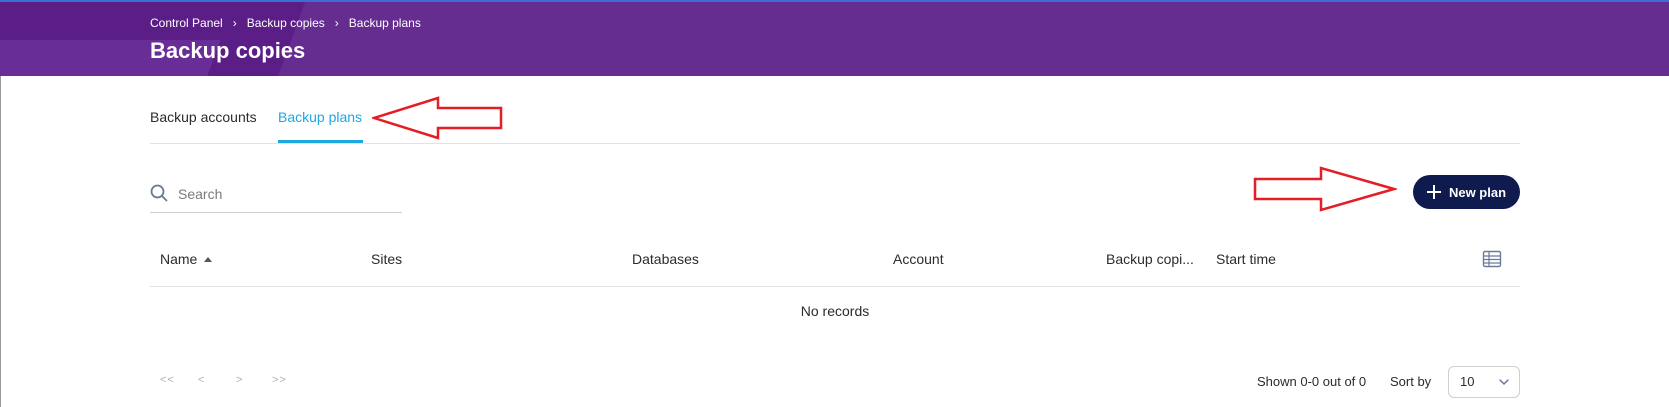  Describe the element at coordinates (384, 23) in the screenshot. I see `breadcrumb-item-backup-plans: Backup plans` at that location.